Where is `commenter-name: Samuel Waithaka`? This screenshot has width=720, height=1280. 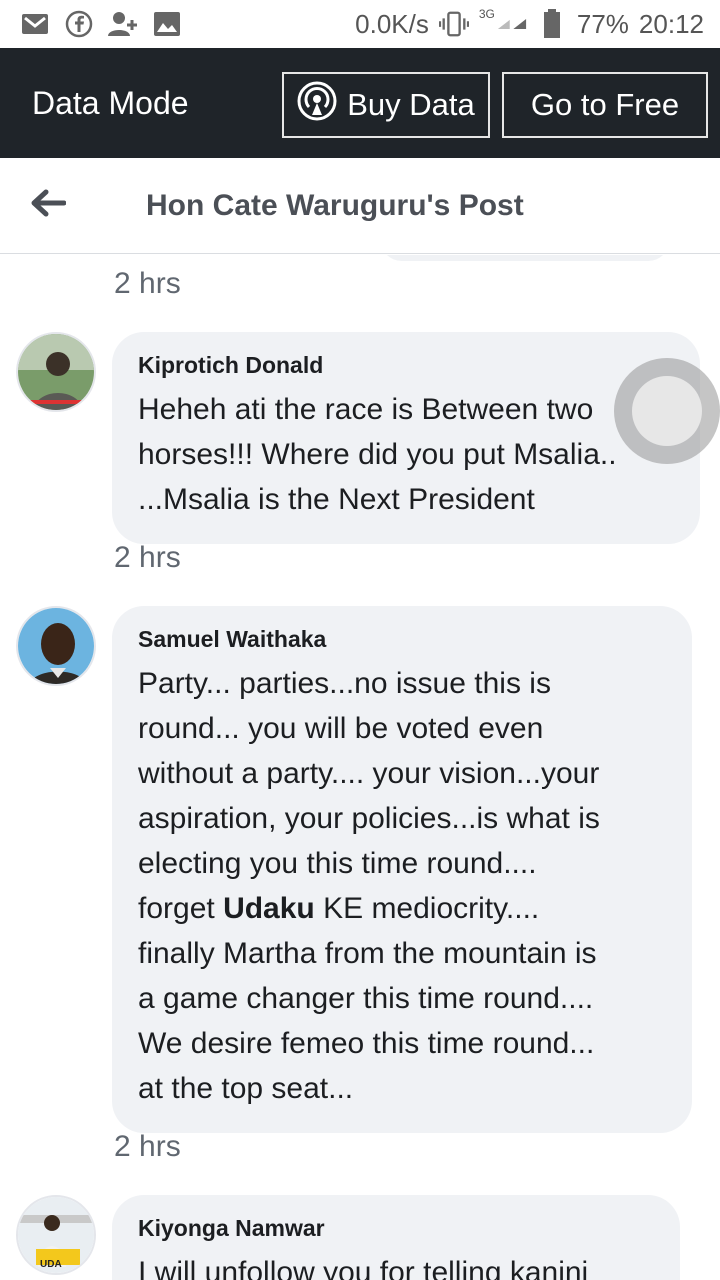
commenter-name: Samuel Waithaka is located at coordinates (402, 639).